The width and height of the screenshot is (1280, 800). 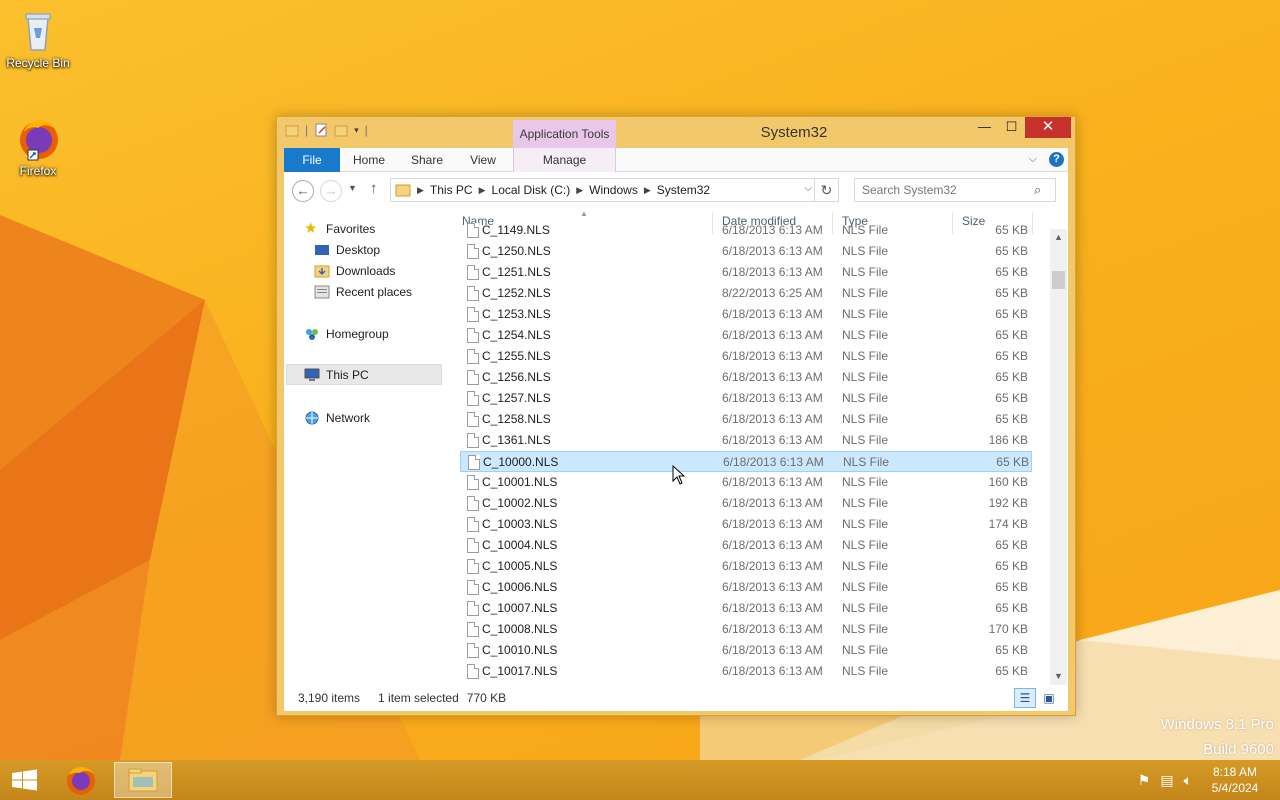 What do you see at coordinates (363, 291) in the screenshot?
I see `nav-item-recent-places: Recent places` at bounding box center [363, 291].